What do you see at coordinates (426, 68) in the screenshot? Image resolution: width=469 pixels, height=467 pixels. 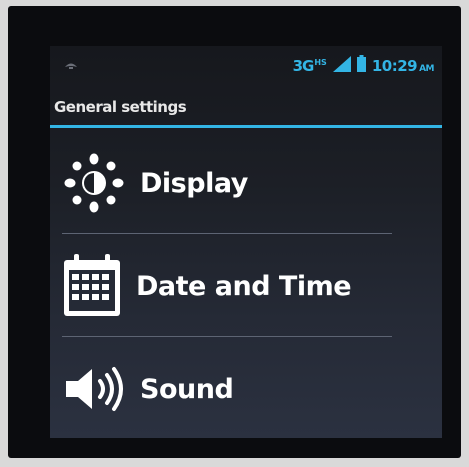 I see `clock-ampm: AM` at bounding box center [426, 68].